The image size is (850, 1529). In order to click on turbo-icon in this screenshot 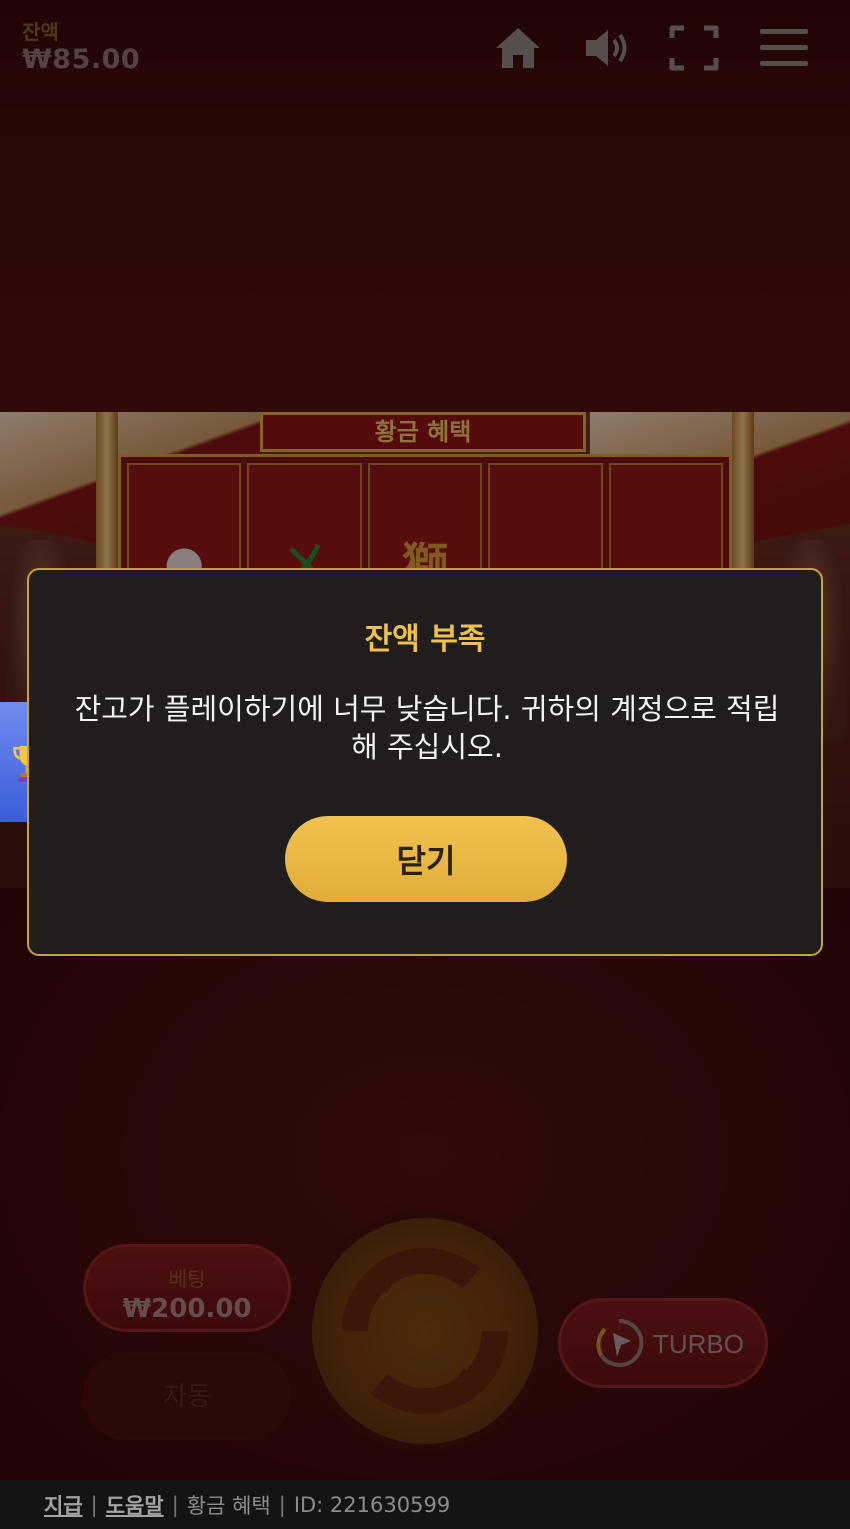, I will do `click(620, 1342)`.